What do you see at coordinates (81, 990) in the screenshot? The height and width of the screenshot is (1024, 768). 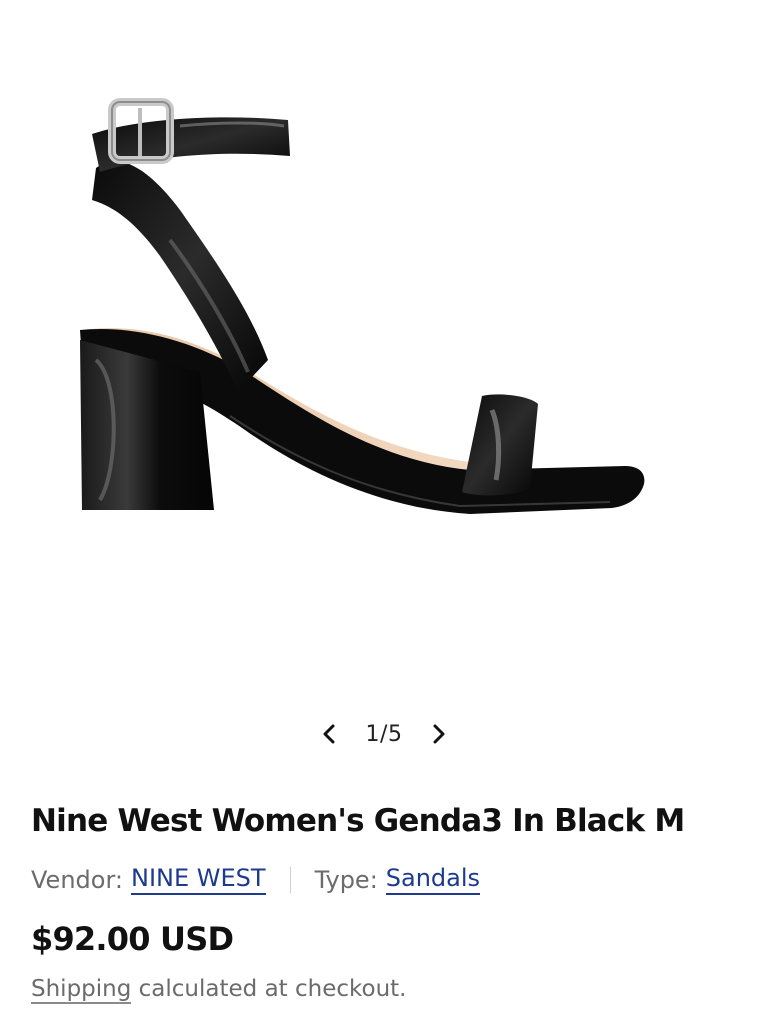 I see `shipping-link: Shipping` at bounding box center [81, 990].